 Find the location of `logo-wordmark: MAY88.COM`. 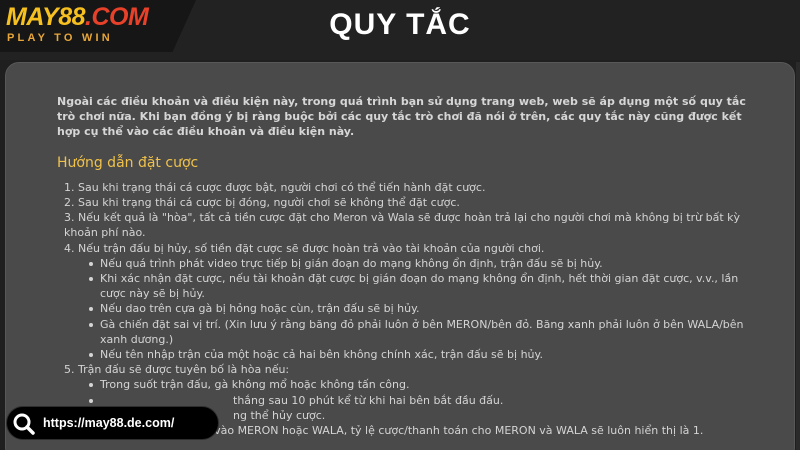

logo-wordmark: MAY88.COM is located at coordinates (77, 17).